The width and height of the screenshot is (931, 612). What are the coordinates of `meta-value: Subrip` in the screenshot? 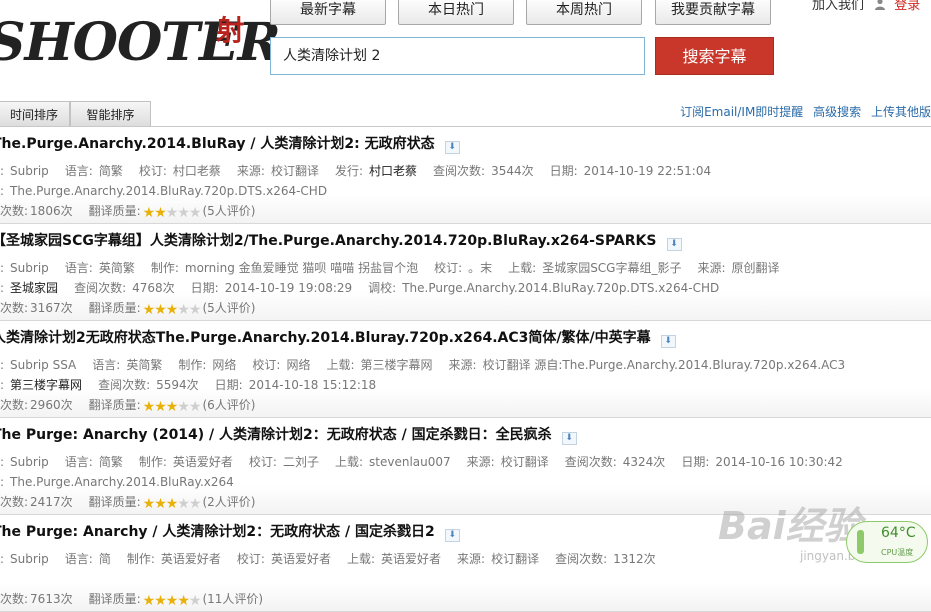 It's located at (29, 268).